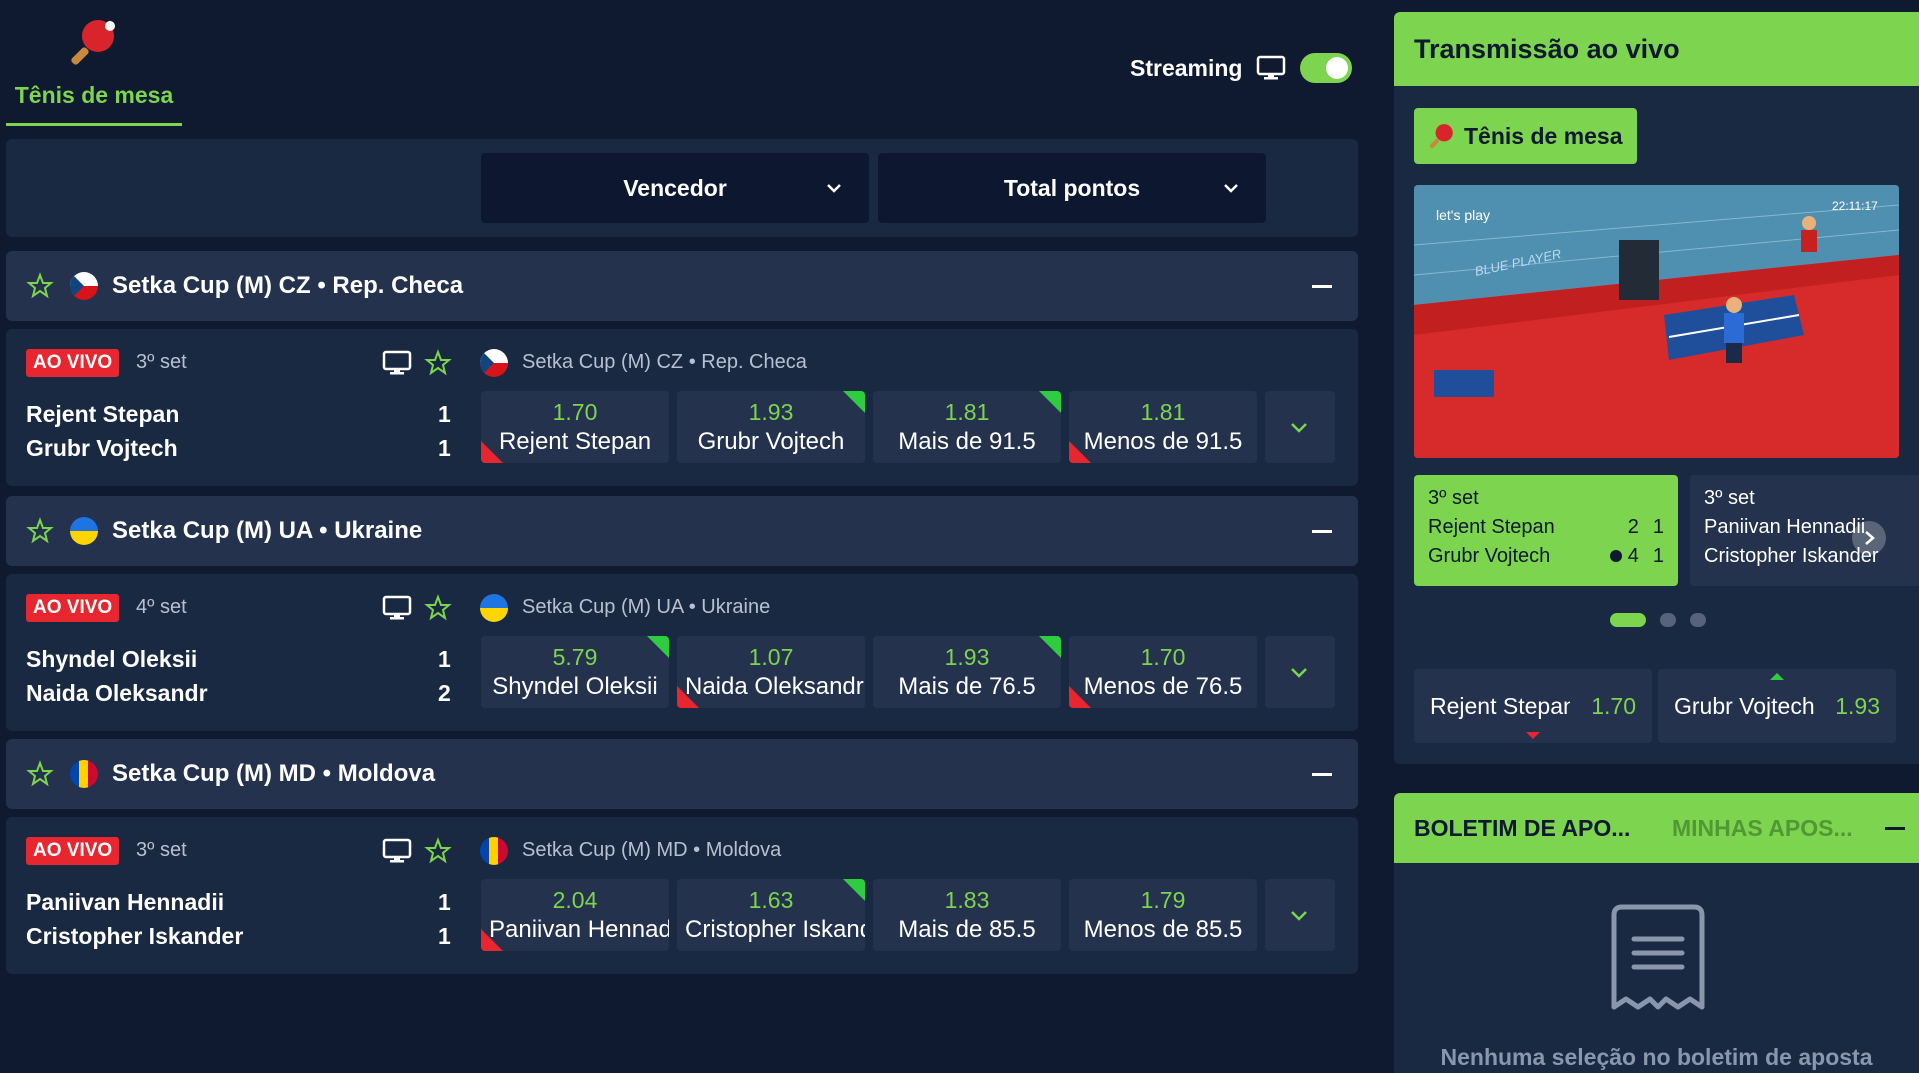 The width and height of the screenshot is (1919, 1073). Describe the element at coordinates (94, 71) in the screenshot. I see `sport-tab-table-tennis: Tênis de mesa` at that location.